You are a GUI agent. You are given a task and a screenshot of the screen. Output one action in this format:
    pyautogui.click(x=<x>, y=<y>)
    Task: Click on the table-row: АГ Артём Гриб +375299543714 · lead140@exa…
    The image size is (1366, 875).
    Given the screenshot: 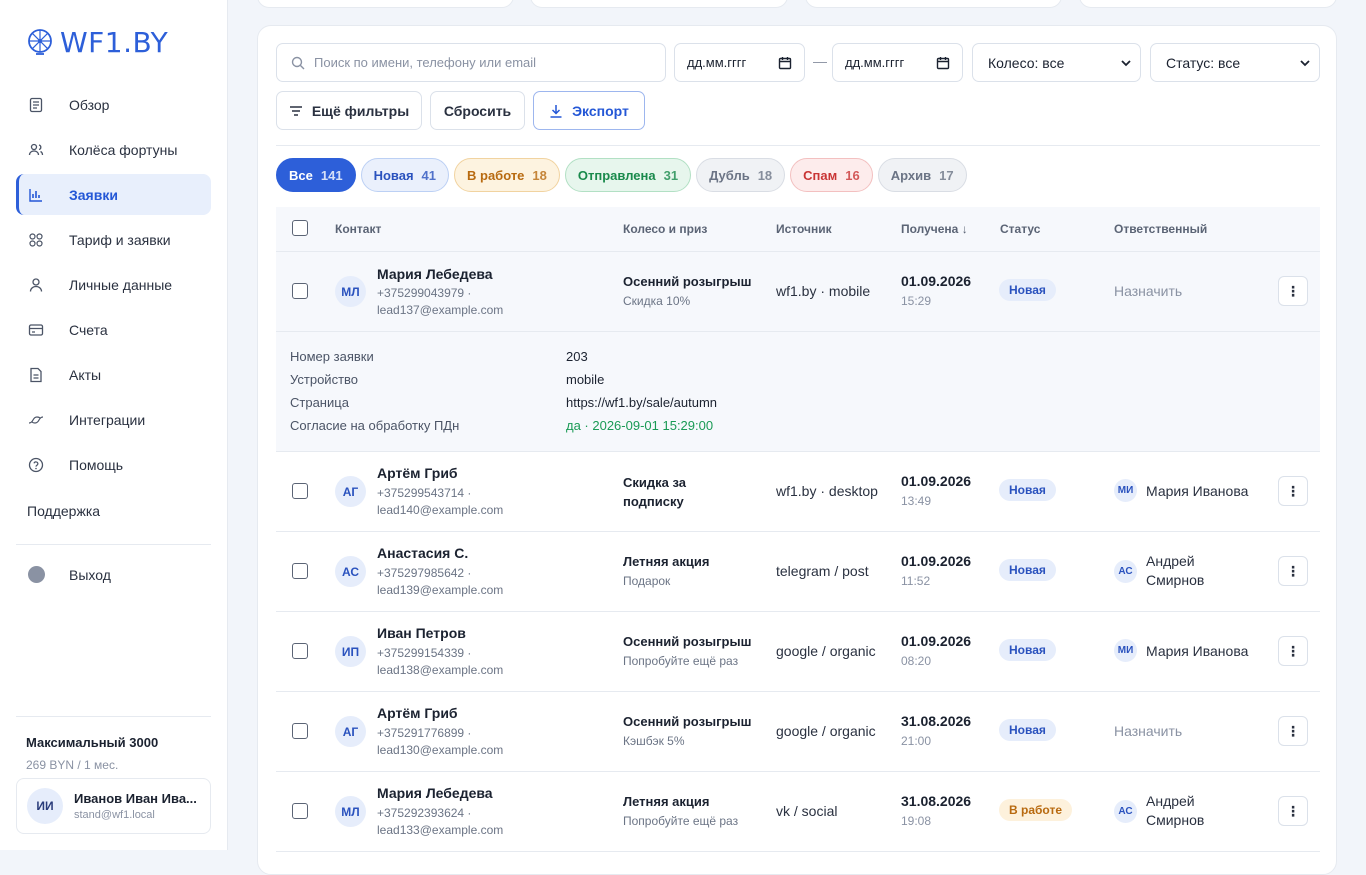 What is the action you would take?
    pyautogui.click(x=798, y=492)
    